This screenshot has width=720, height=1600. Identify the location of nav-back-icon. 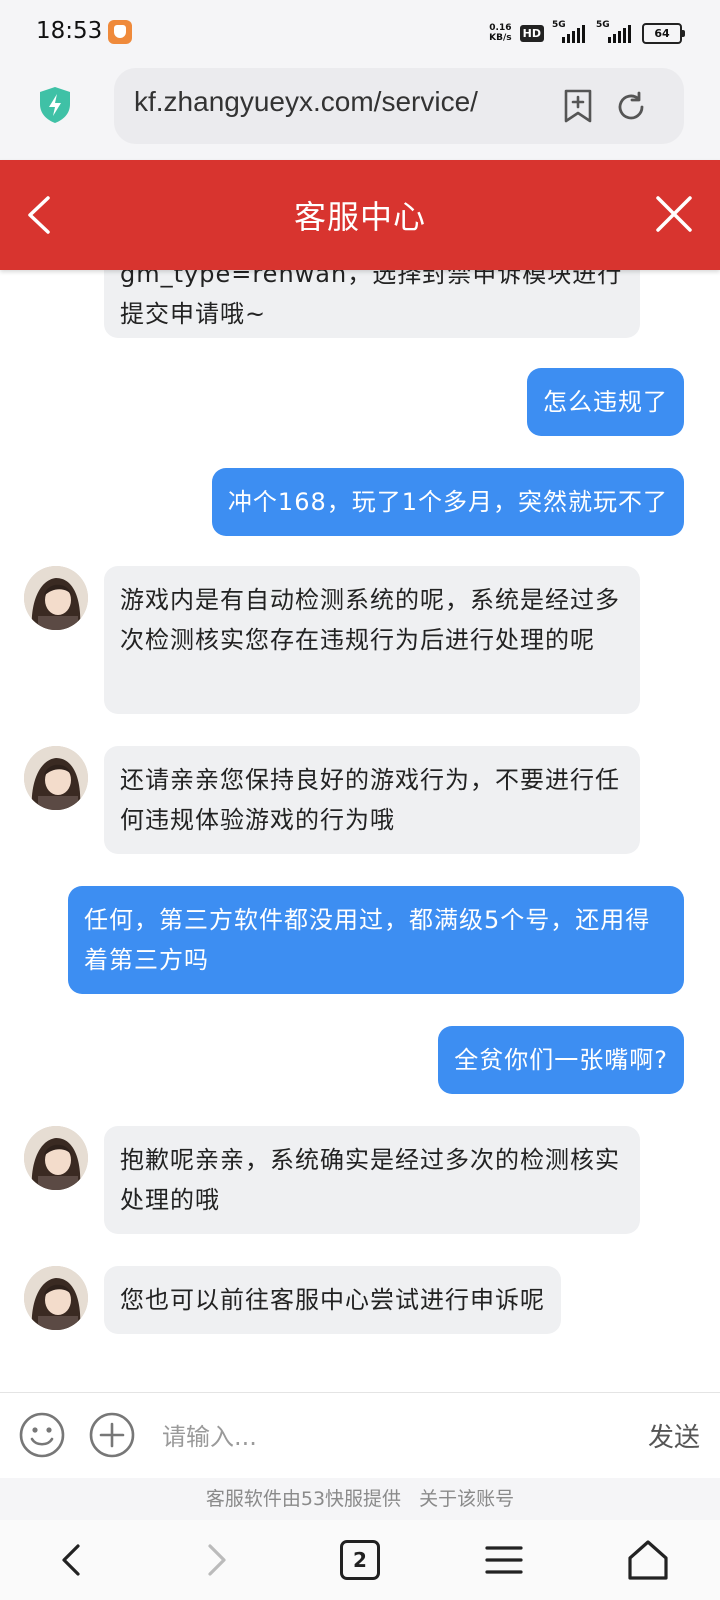
(72, 1560).